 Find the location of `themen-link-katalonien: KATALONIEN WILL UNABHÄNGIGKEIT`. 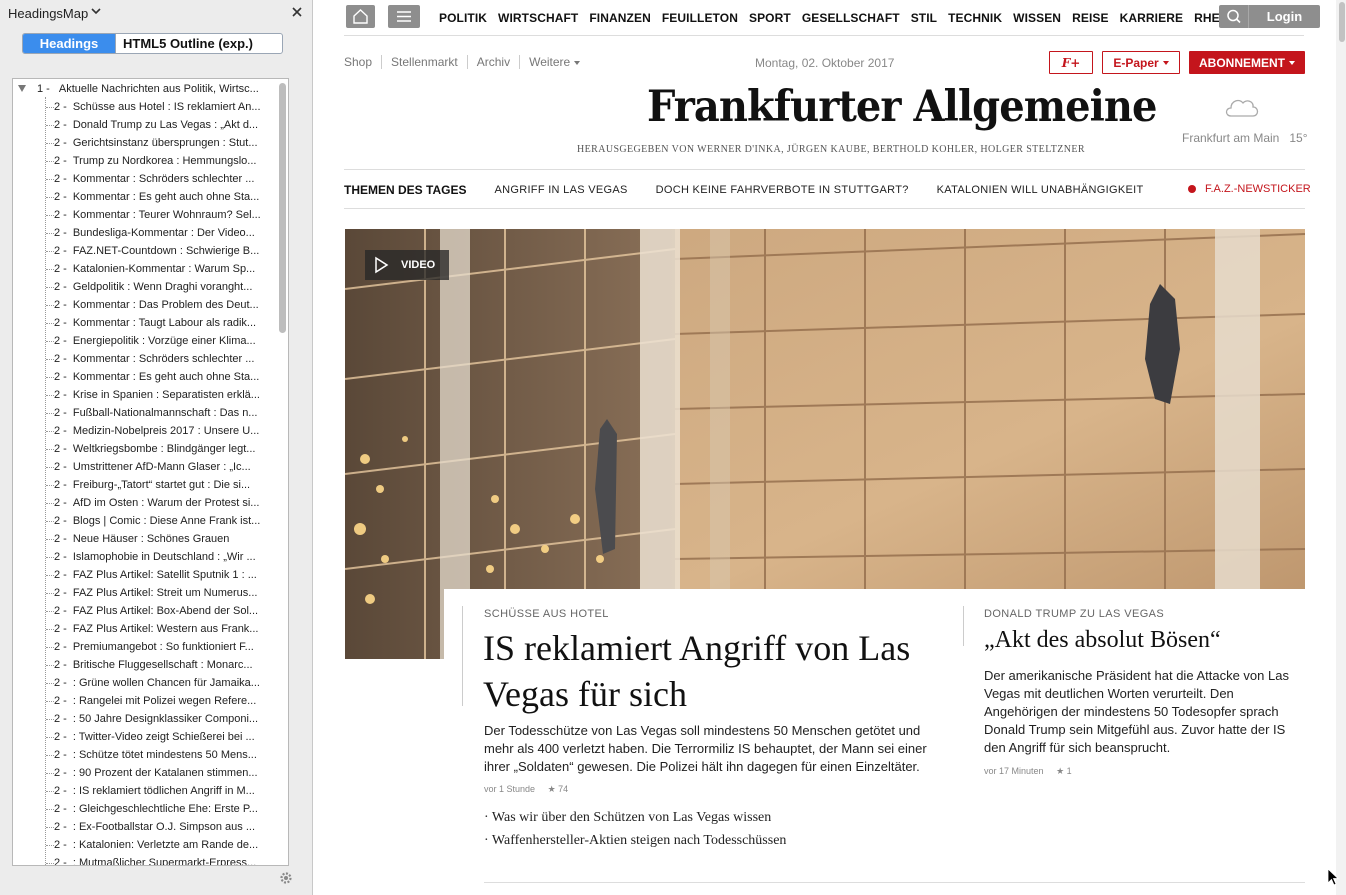

themen-link-katalonien: KATALONIEN WILL UNABHÄNGIGKEIT is located at coordinates (1040, 190).